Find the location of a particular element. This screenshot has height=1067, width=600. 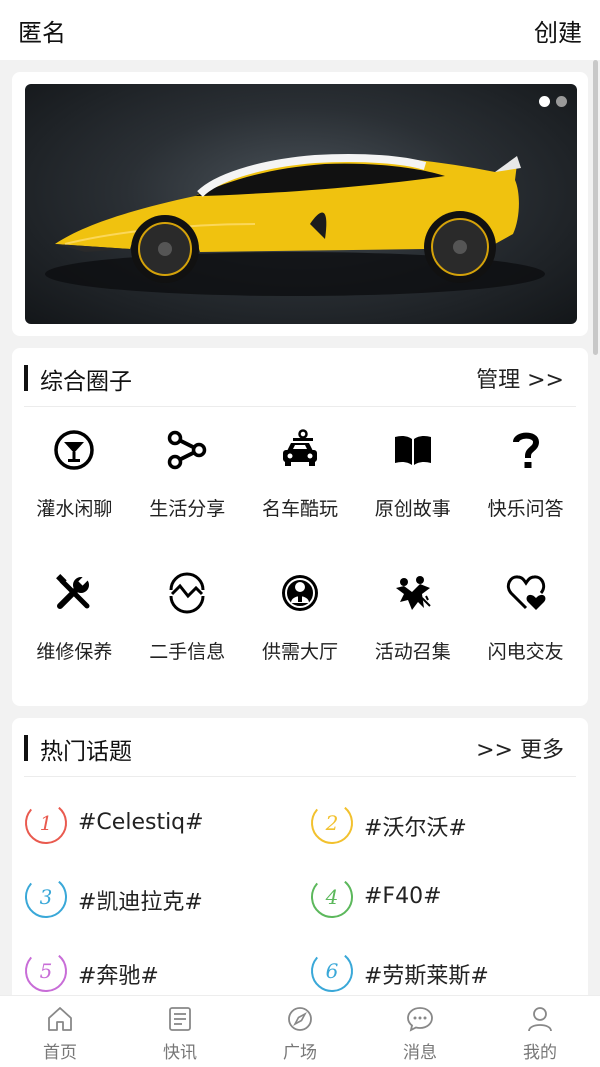

tab-messages: 消息 is located at coordinates (420, 1031).